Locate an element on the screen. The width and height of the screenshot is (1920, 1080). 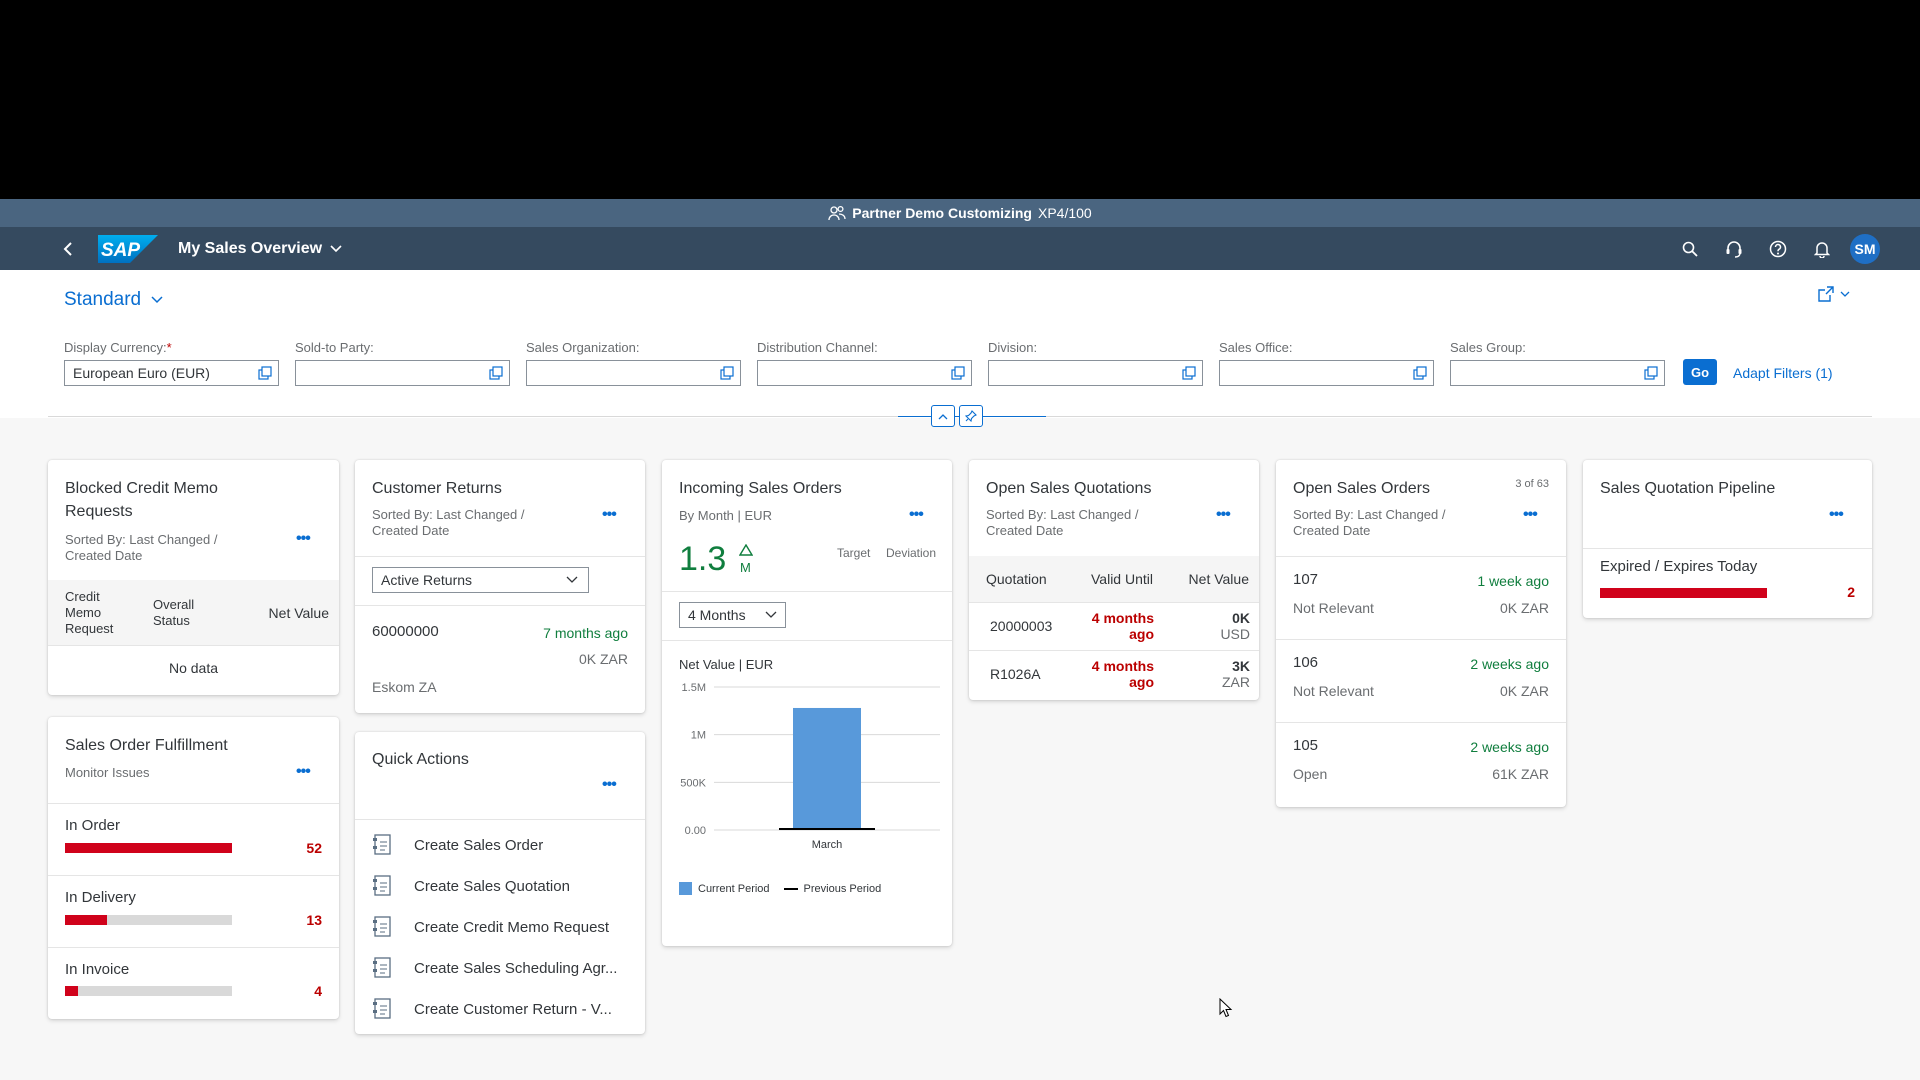
app-title-menu: My Sales Overview is located at coordinates (260, 249).